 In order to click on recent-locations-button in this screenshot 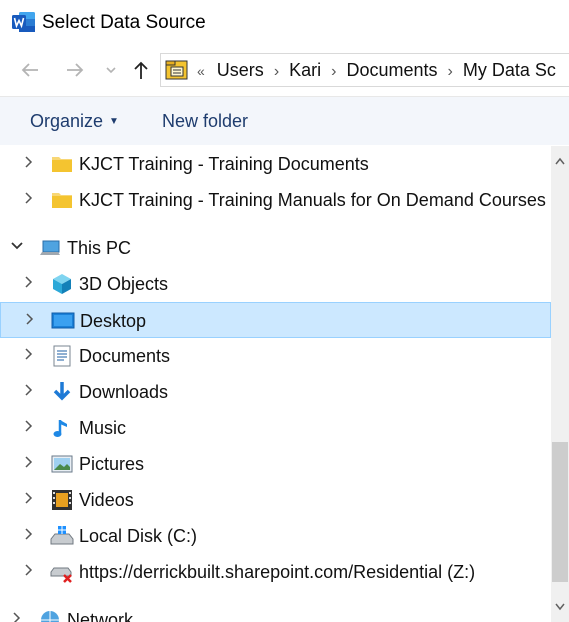, I will do `click(111, 70)`.